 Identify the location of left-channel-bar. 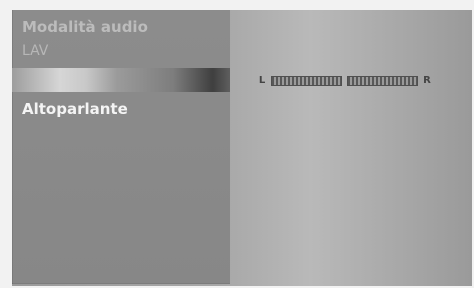
(306, 80).